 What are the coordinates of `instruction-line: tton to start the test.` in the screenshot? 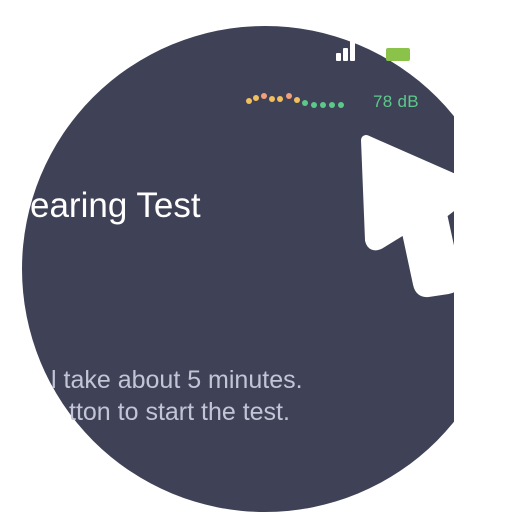 It's located at (179, 412).